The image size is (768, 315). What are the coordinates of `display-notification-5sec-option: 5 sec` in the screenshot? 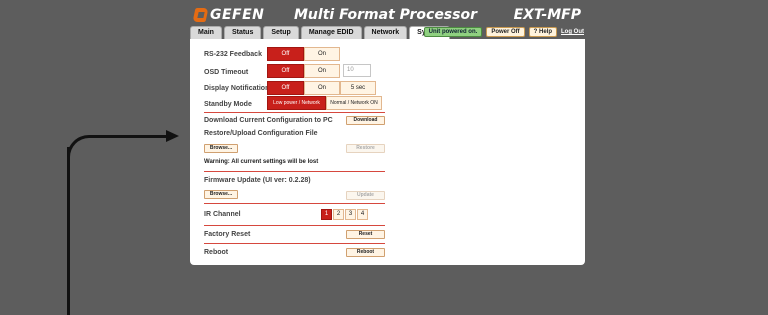 It's located at (358, 88).